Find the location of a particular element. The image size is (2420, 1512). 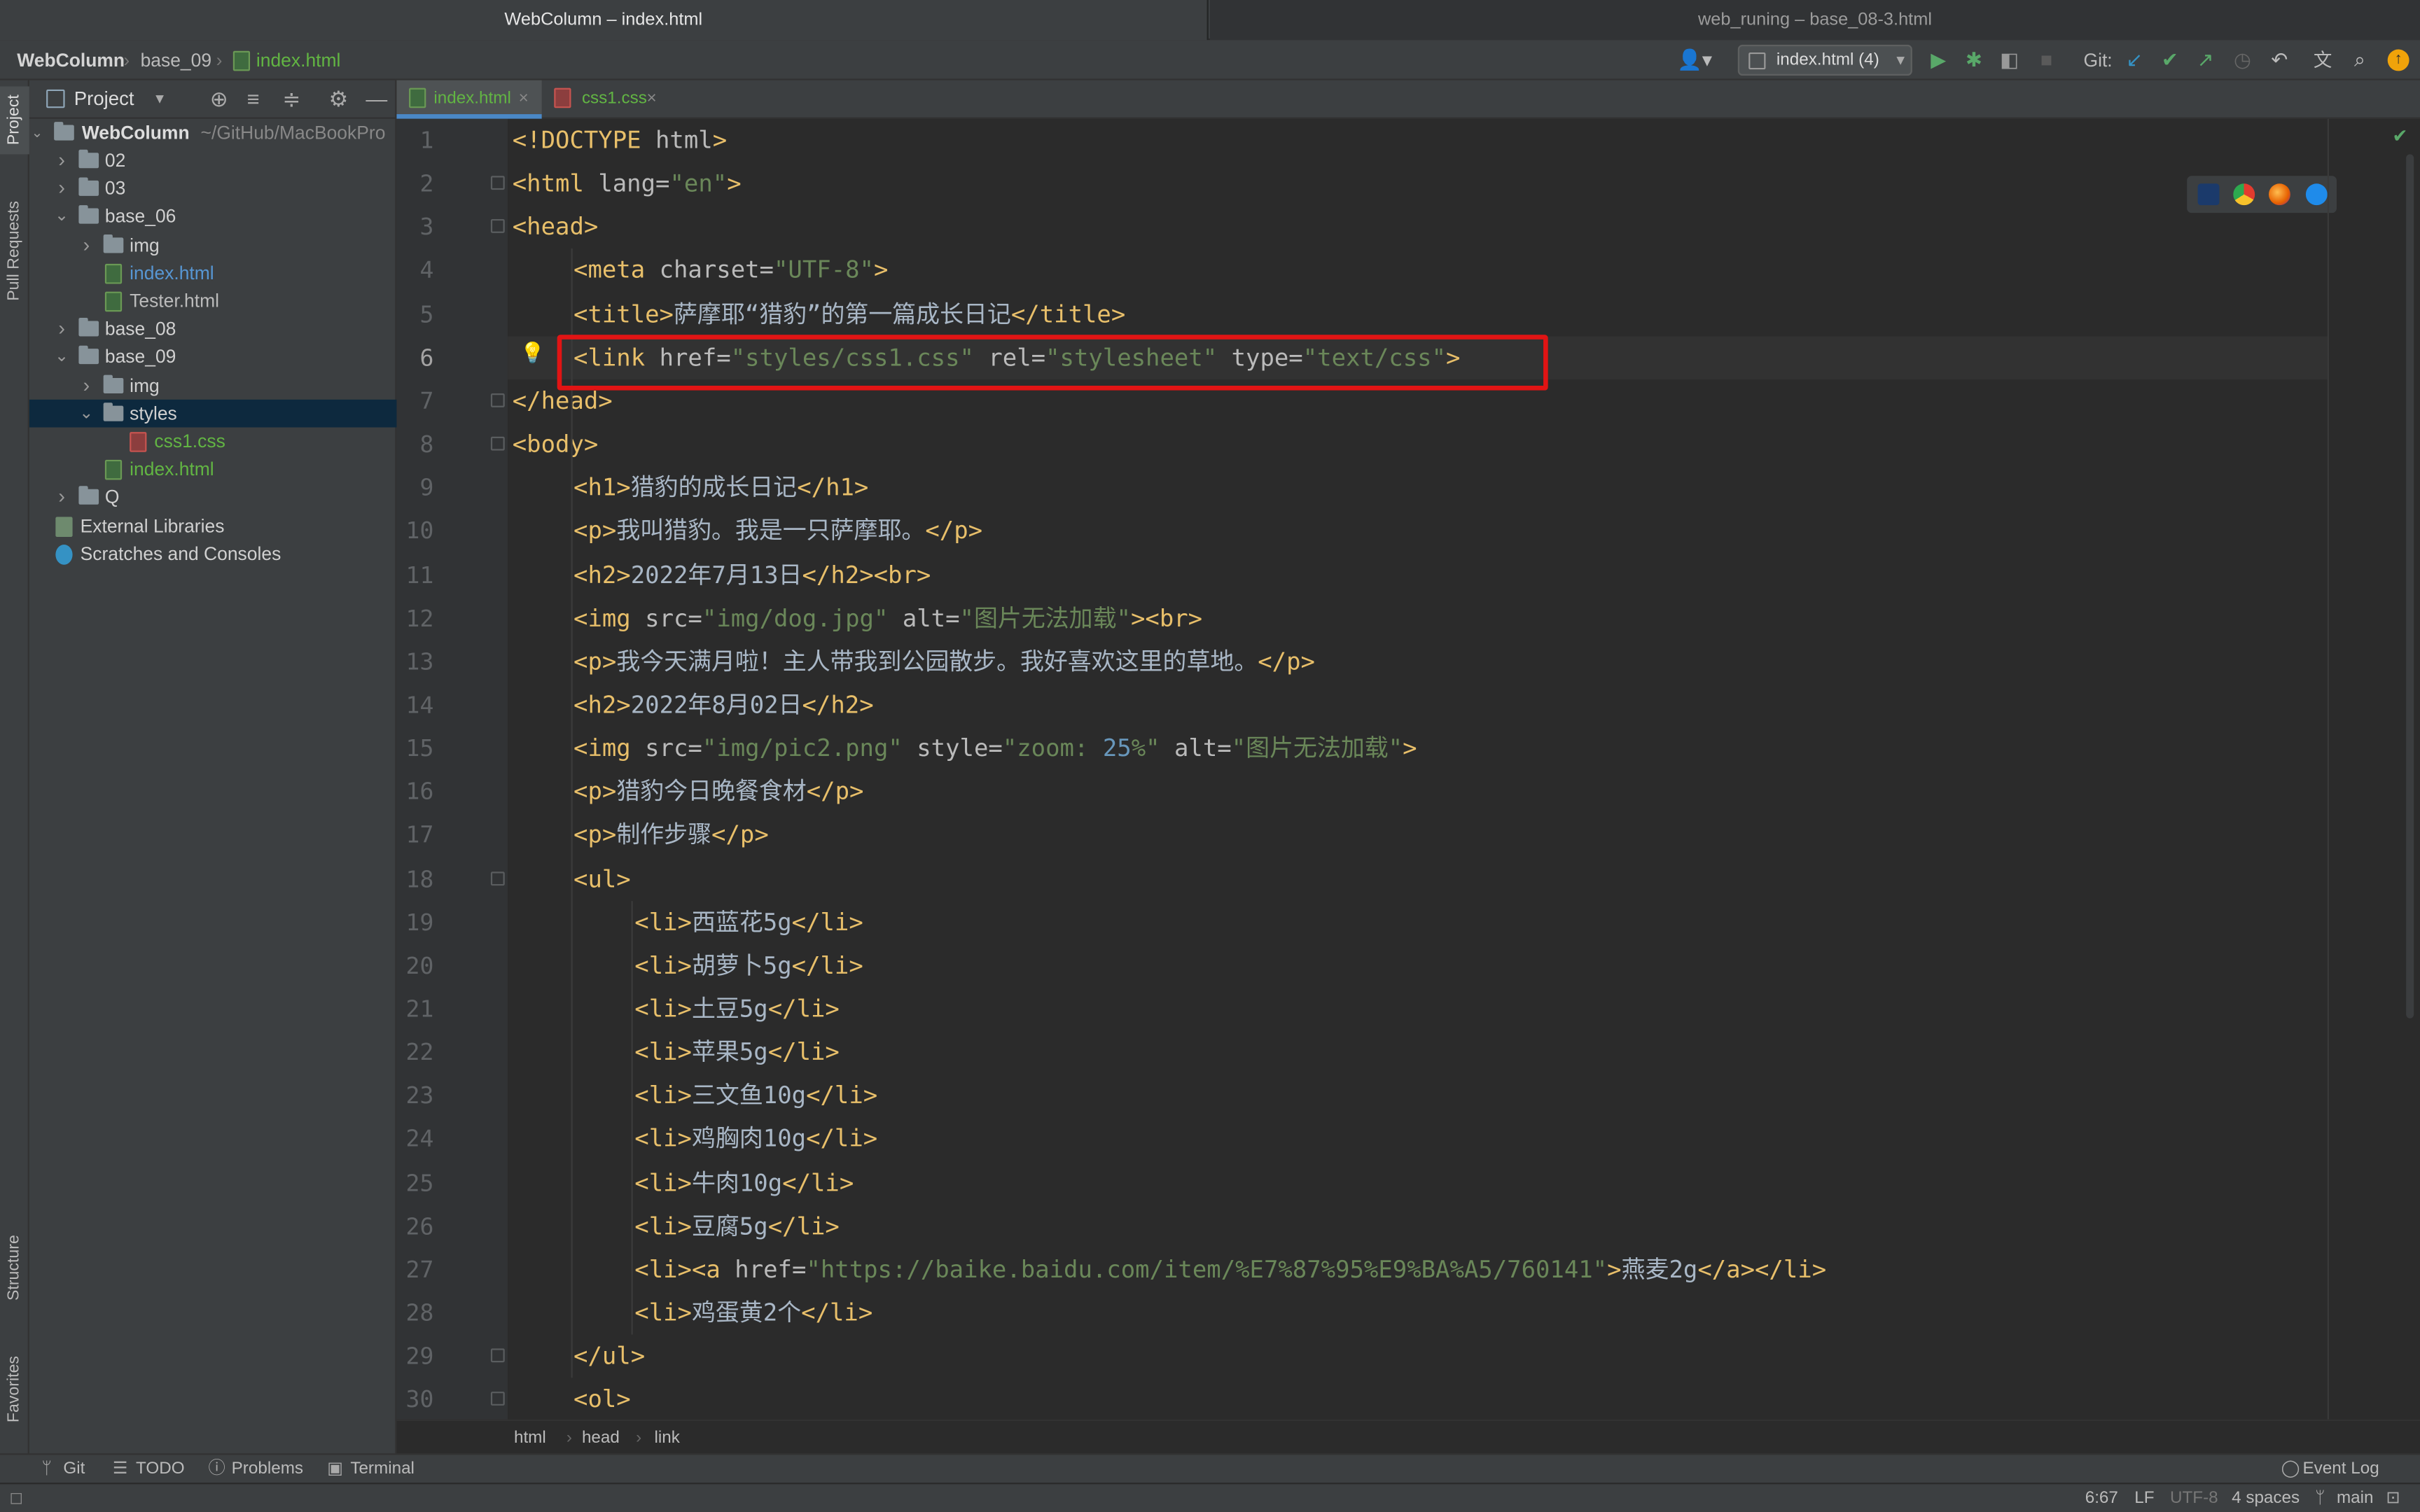

code-line: <li>土豆5g</li> is located at coordinates (674, 1009).